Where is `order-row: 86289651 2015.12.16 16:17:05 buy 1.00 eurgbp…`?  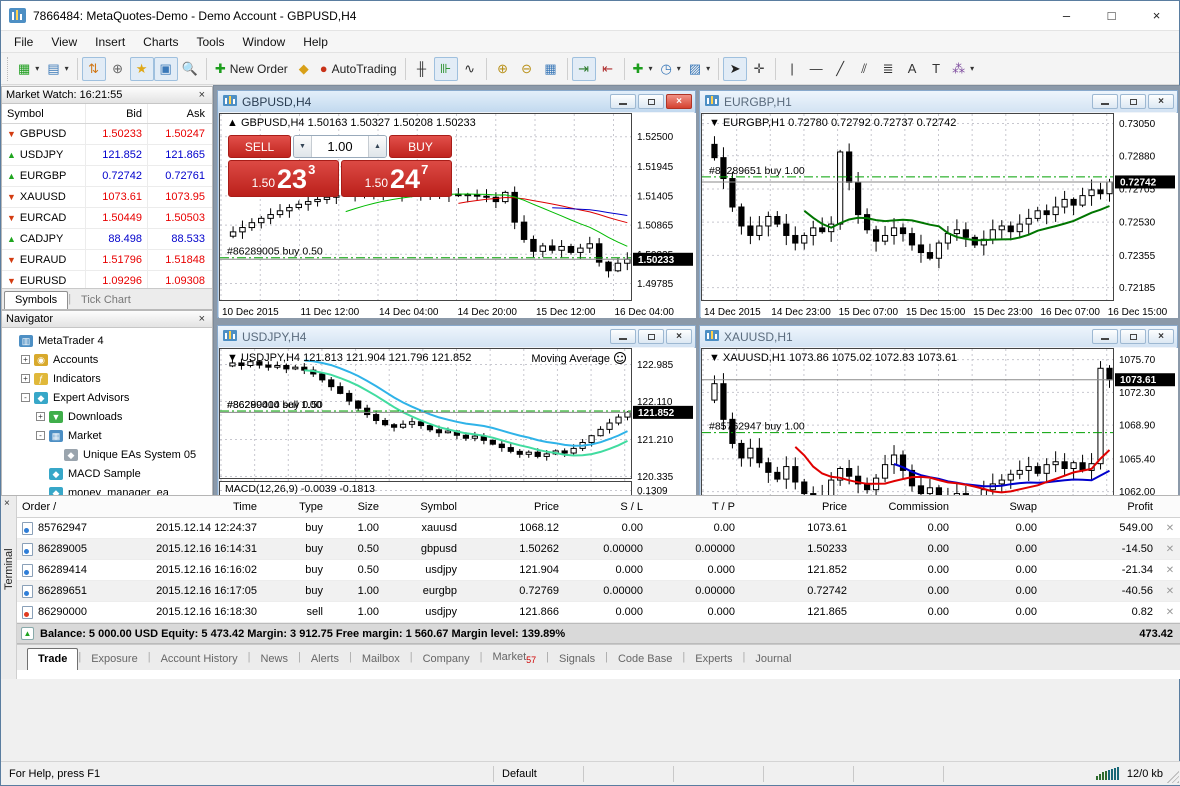
order-row: 86289651 2015.12.16 16:17:05 buy 1.00 eurgbp… is located at coordinates (598, 591).